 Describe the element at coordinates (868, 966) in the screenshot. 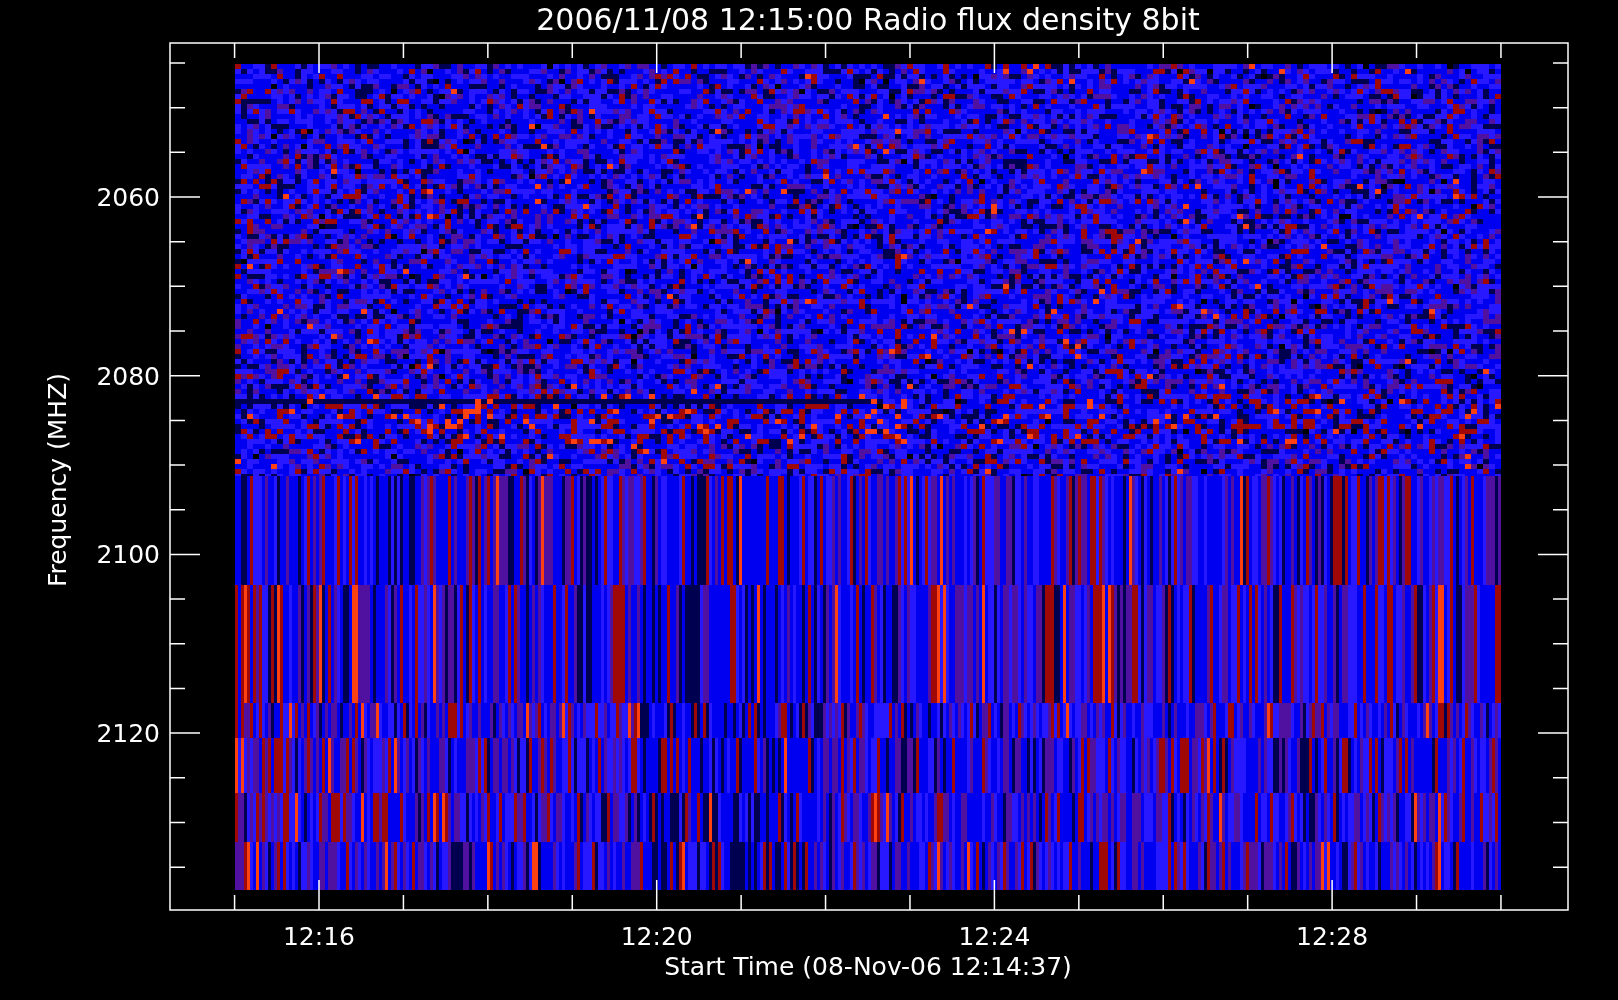

I see `axis-label: Start Time (08-Nov-06 12:14:37)` at that location.